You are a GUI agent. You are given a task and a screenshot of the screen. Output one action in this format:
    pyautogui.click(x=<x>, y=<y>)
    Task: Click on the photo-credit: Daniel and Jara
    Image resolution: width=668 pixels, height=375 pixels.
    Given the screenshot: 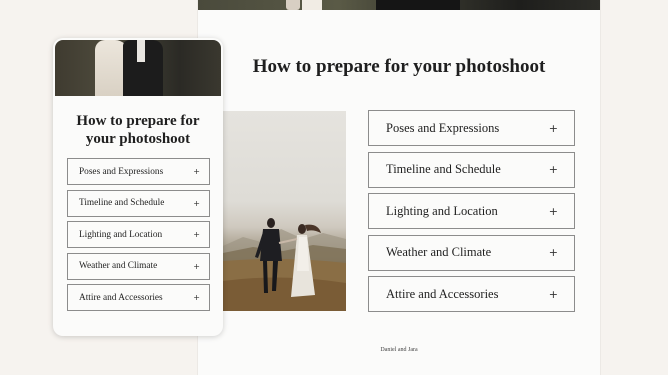 What is the action you would take?
    pyautogui.click(x=399, y=350)
    